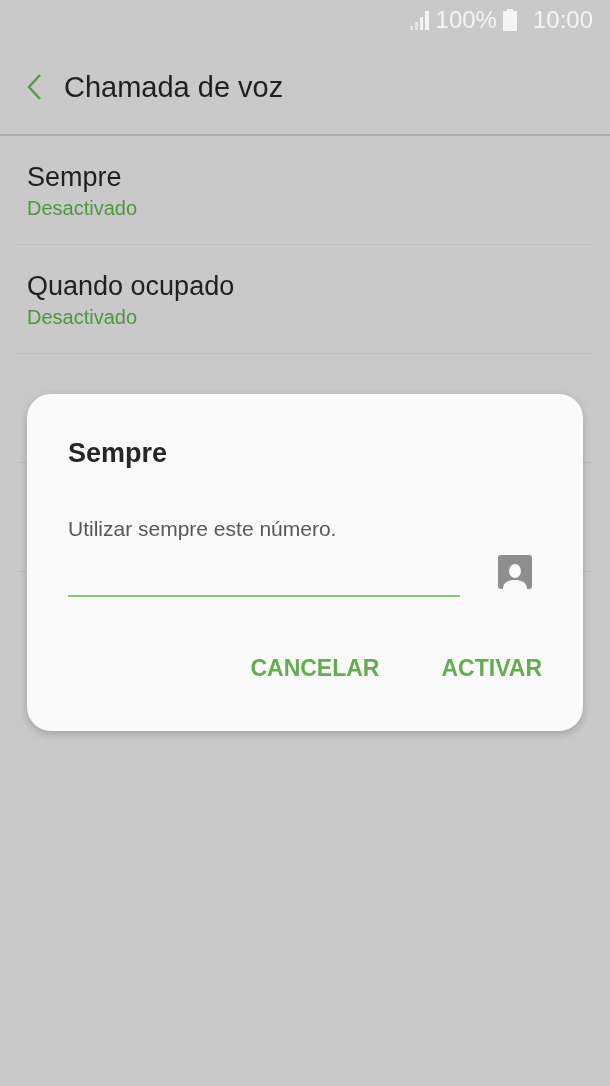 Image resolution: width=610 pixels, height=1086 pixels. Describe the element at coordinates (203, 529) in the screenshot. I see `dialog-message: Utilizar sempre este número.` at that location.